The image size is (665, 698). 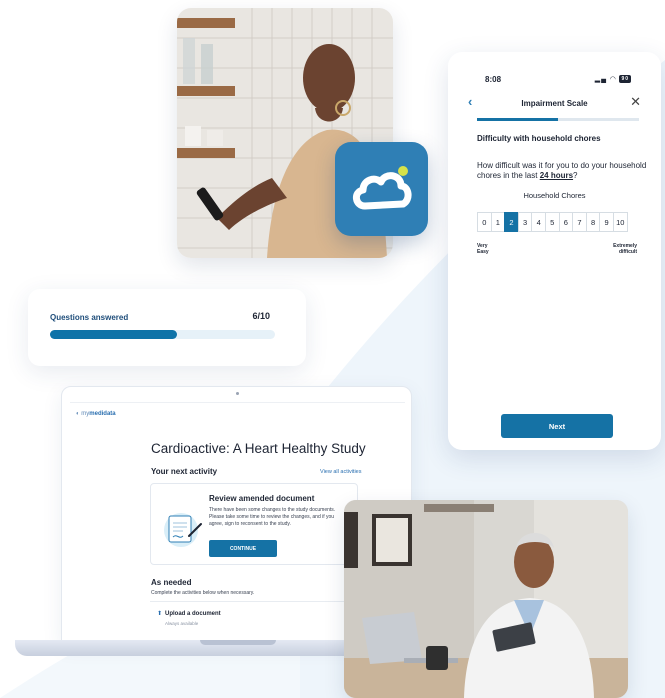 What do you see at coordinates (160, 614) in the screenshot?
I see `upload-icon: ⬆` at bounding box center [160, 614].